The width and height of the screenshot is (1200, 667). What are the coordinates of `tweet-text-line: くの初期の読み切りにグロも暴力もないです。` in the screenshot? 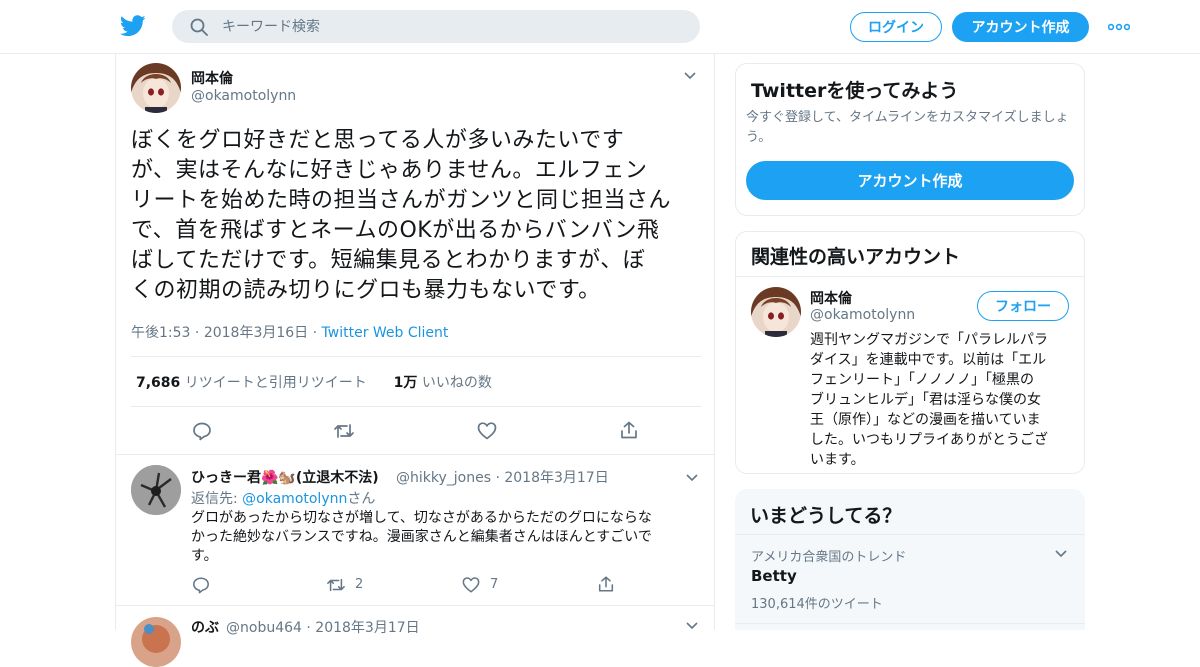 It's located at (366, 290).